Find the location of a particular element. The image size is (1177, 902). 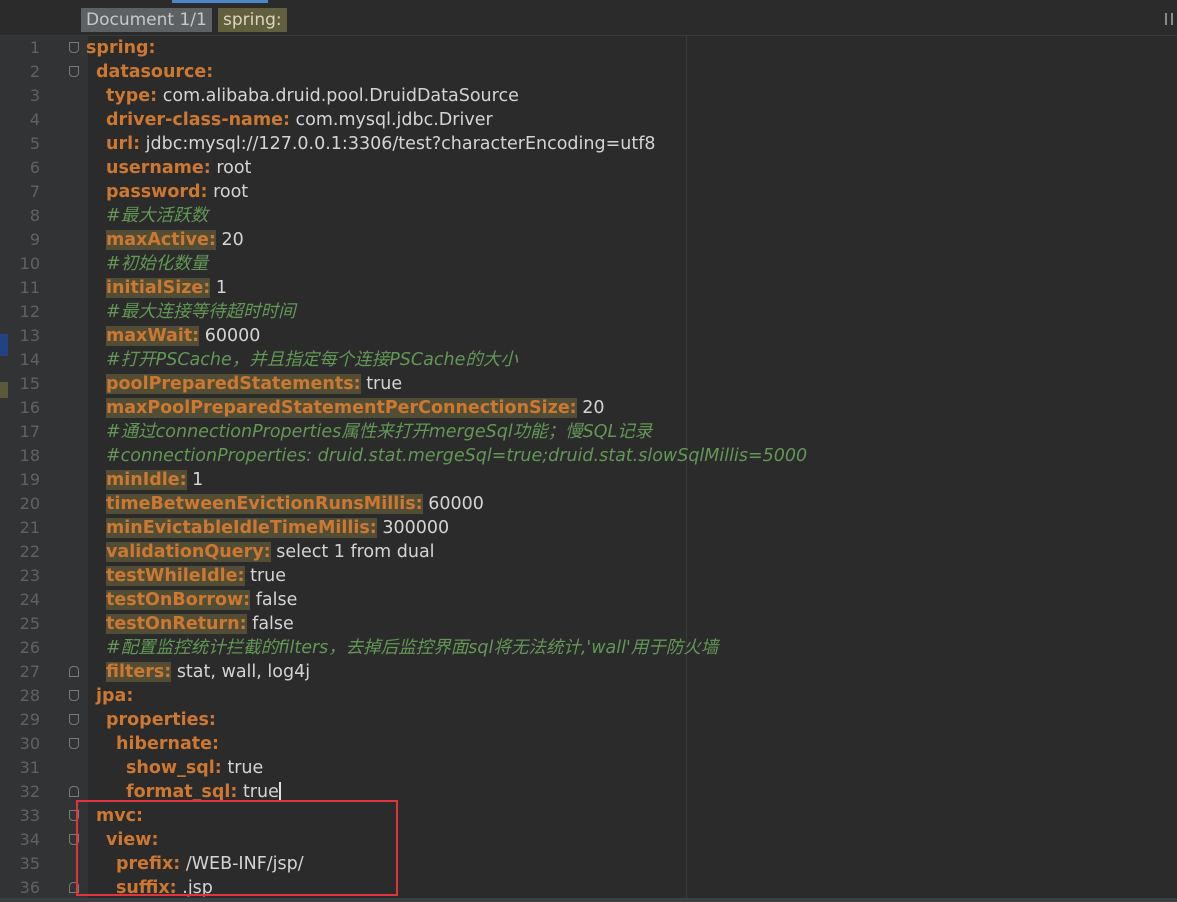

yaml-value: 300000 is located at coordinates (413, 528).